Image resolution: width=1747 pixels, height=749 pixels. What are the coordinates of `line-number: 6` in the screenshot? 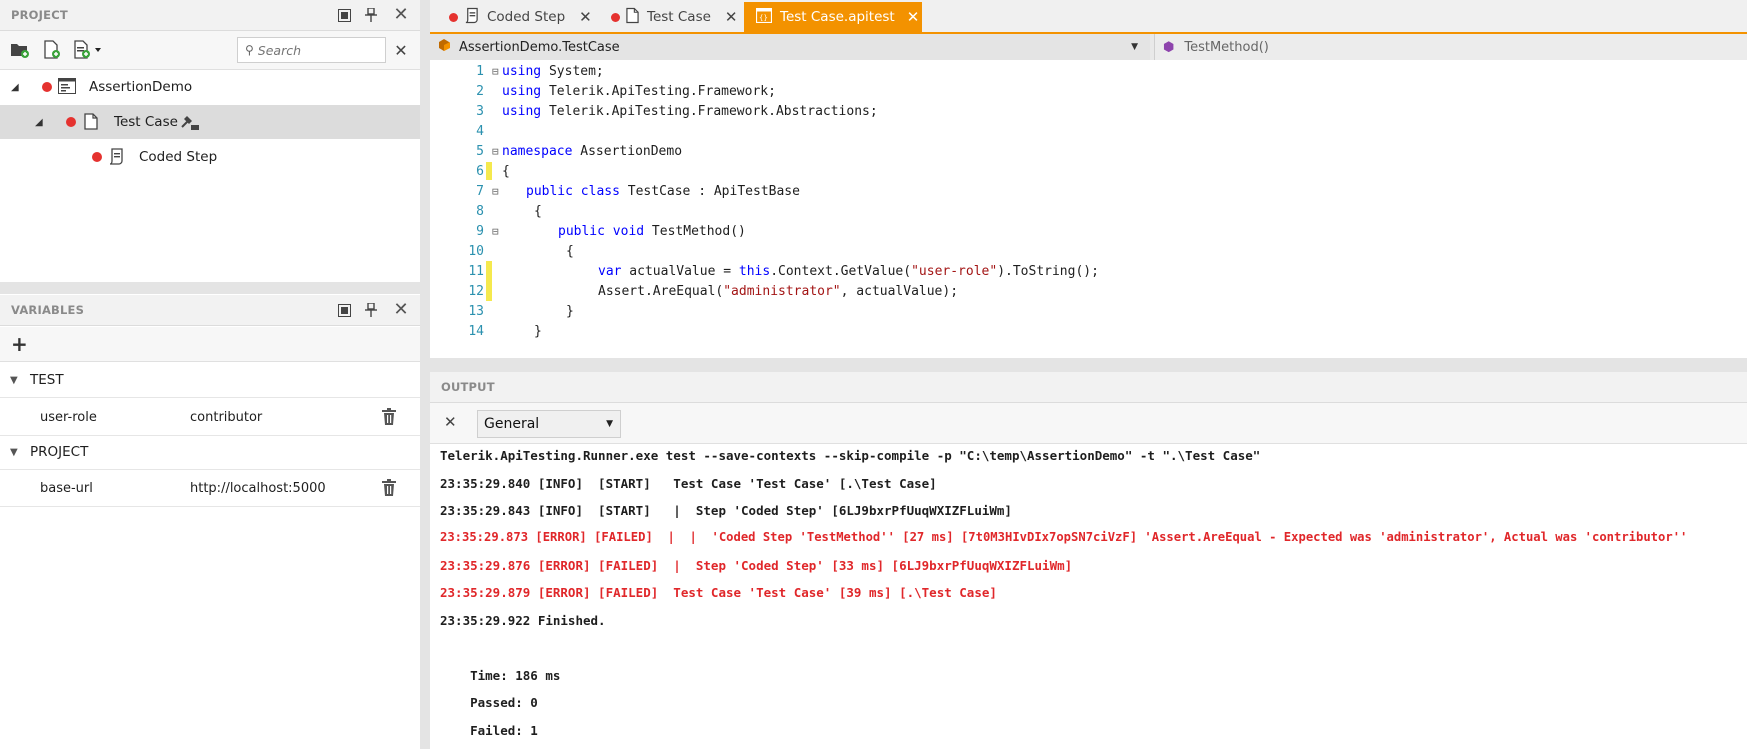 It's located at (480, 171).